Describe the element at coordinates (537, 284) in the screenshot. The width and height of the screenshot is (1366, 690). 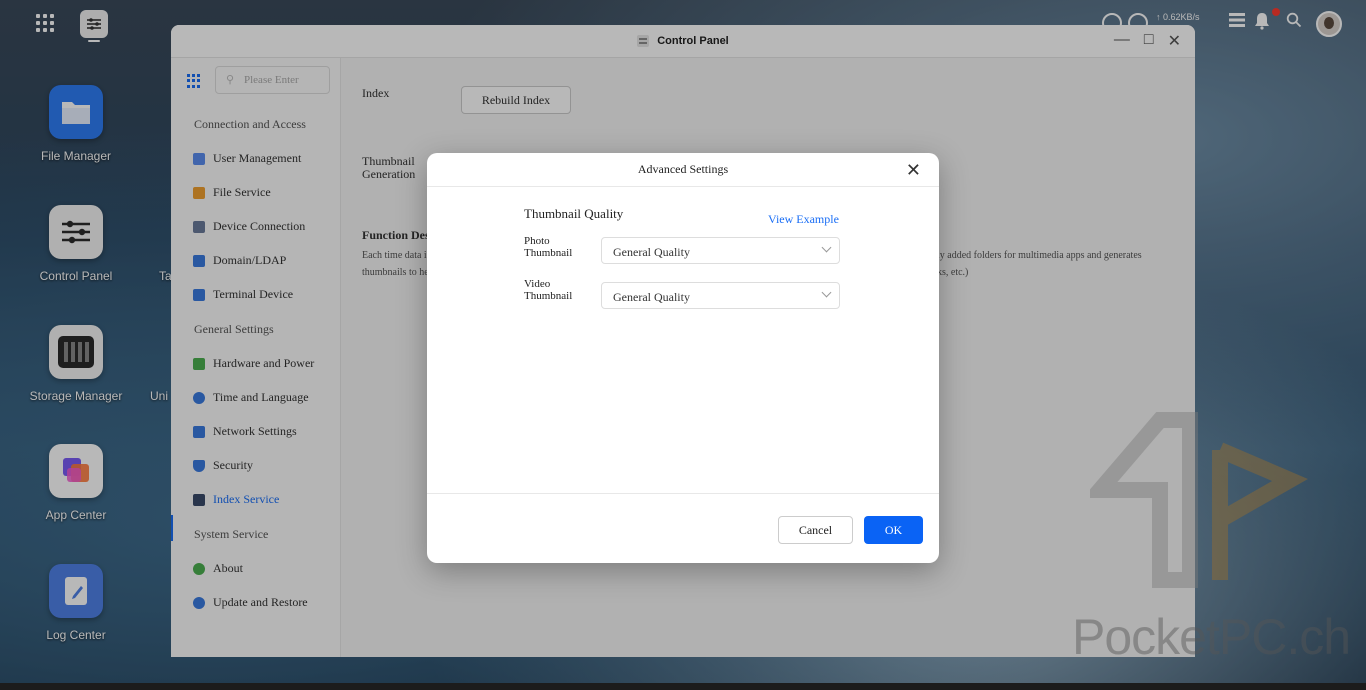
I see `video-label-line1: Video` at that location.